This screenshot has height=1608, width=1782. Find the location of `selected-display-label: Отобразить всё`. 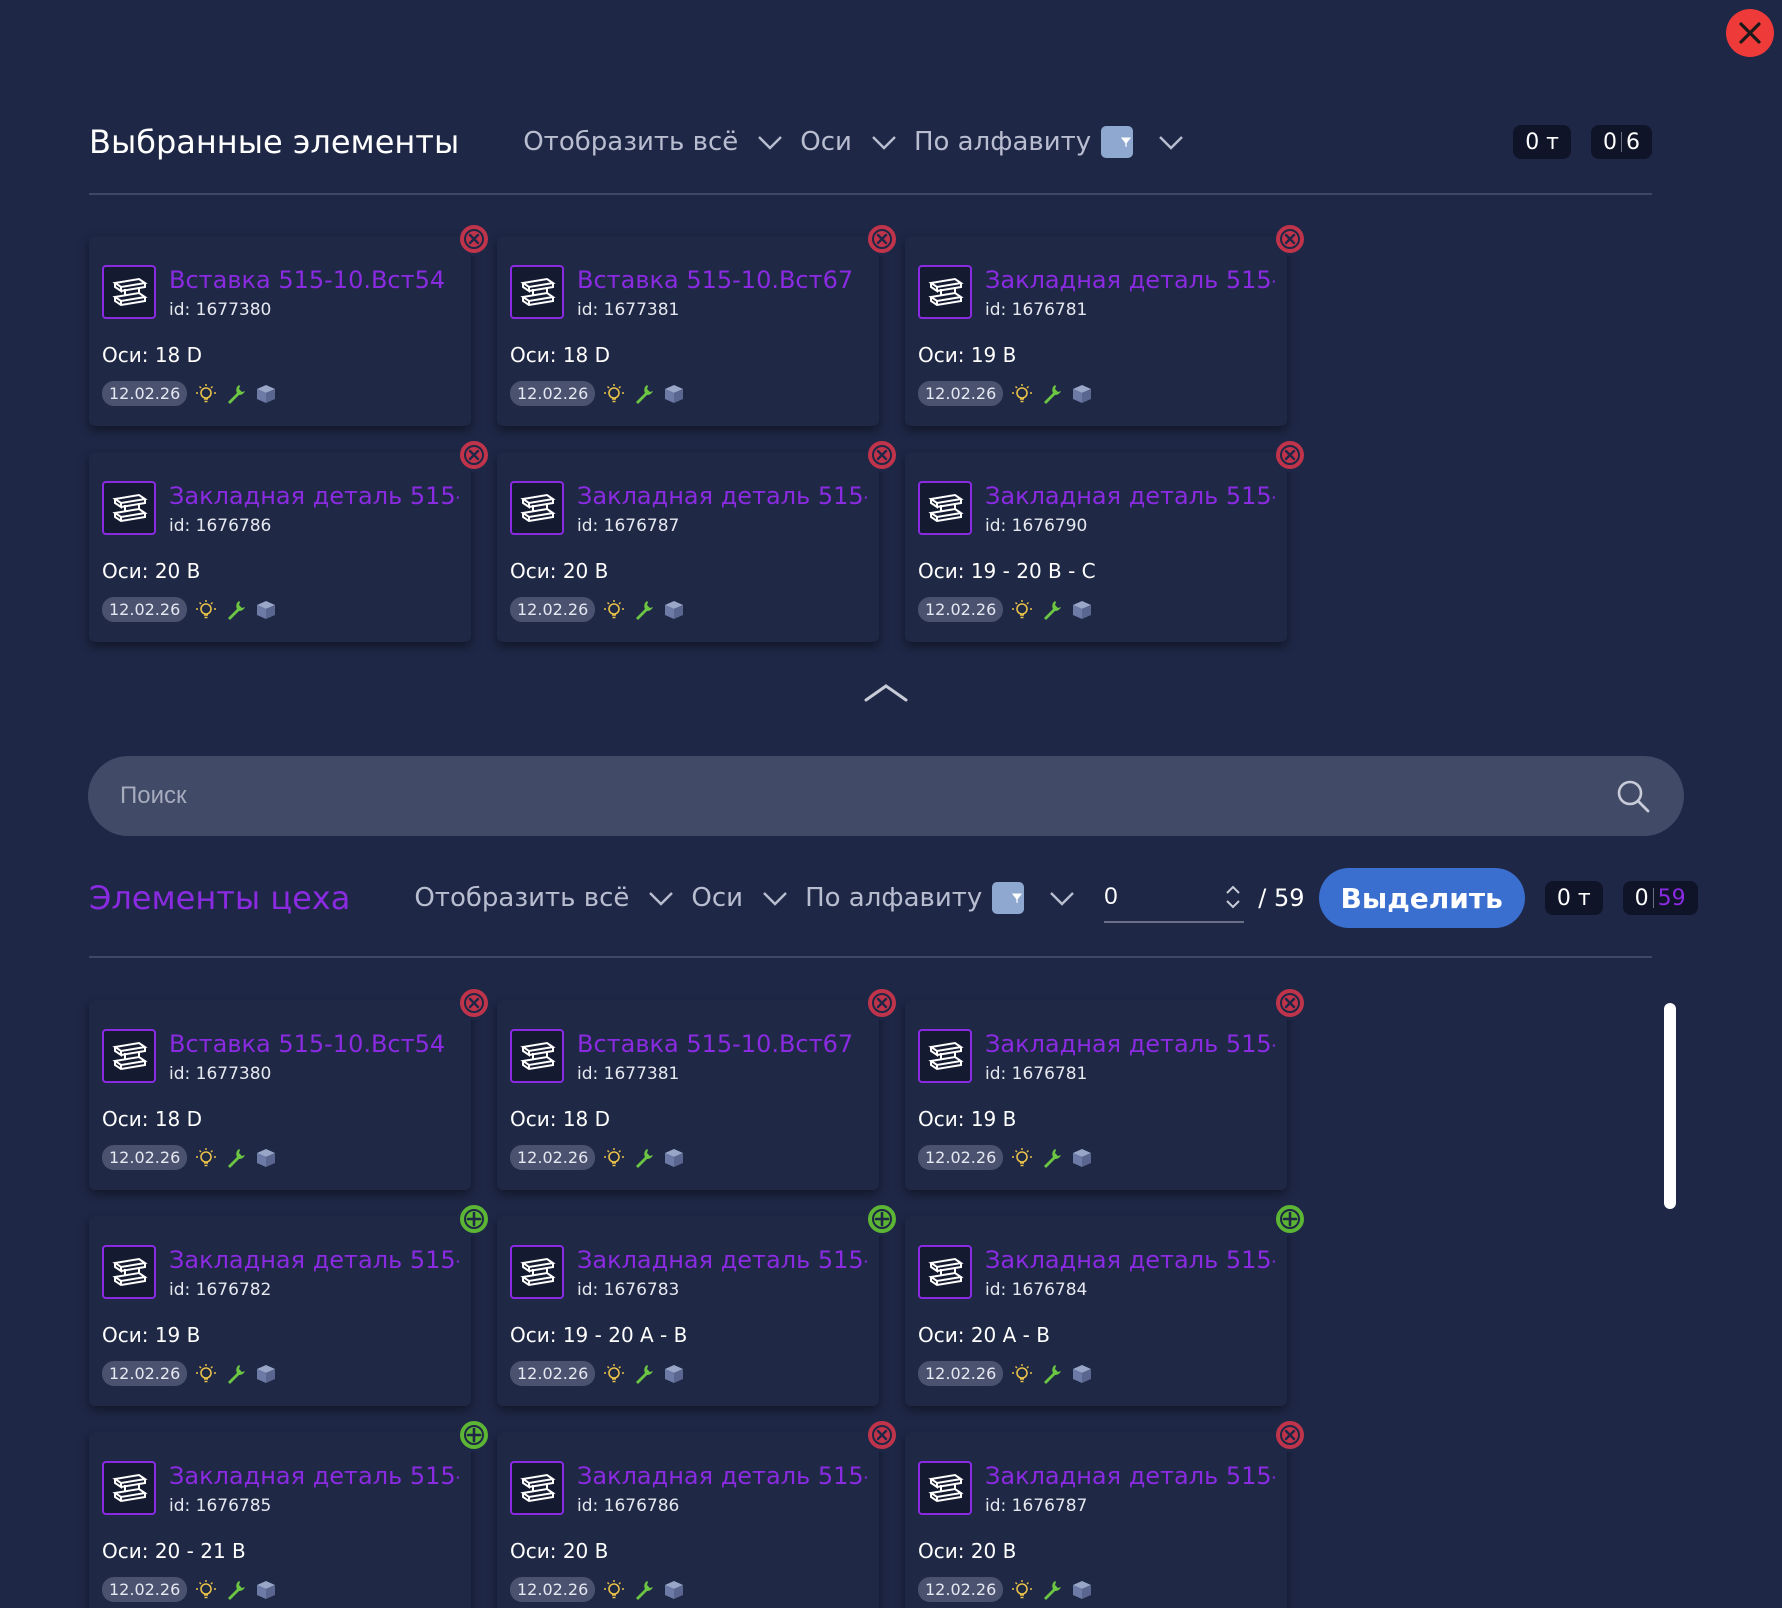

selected-display-label: Отобразить всё is located at coordinates (631, 142).